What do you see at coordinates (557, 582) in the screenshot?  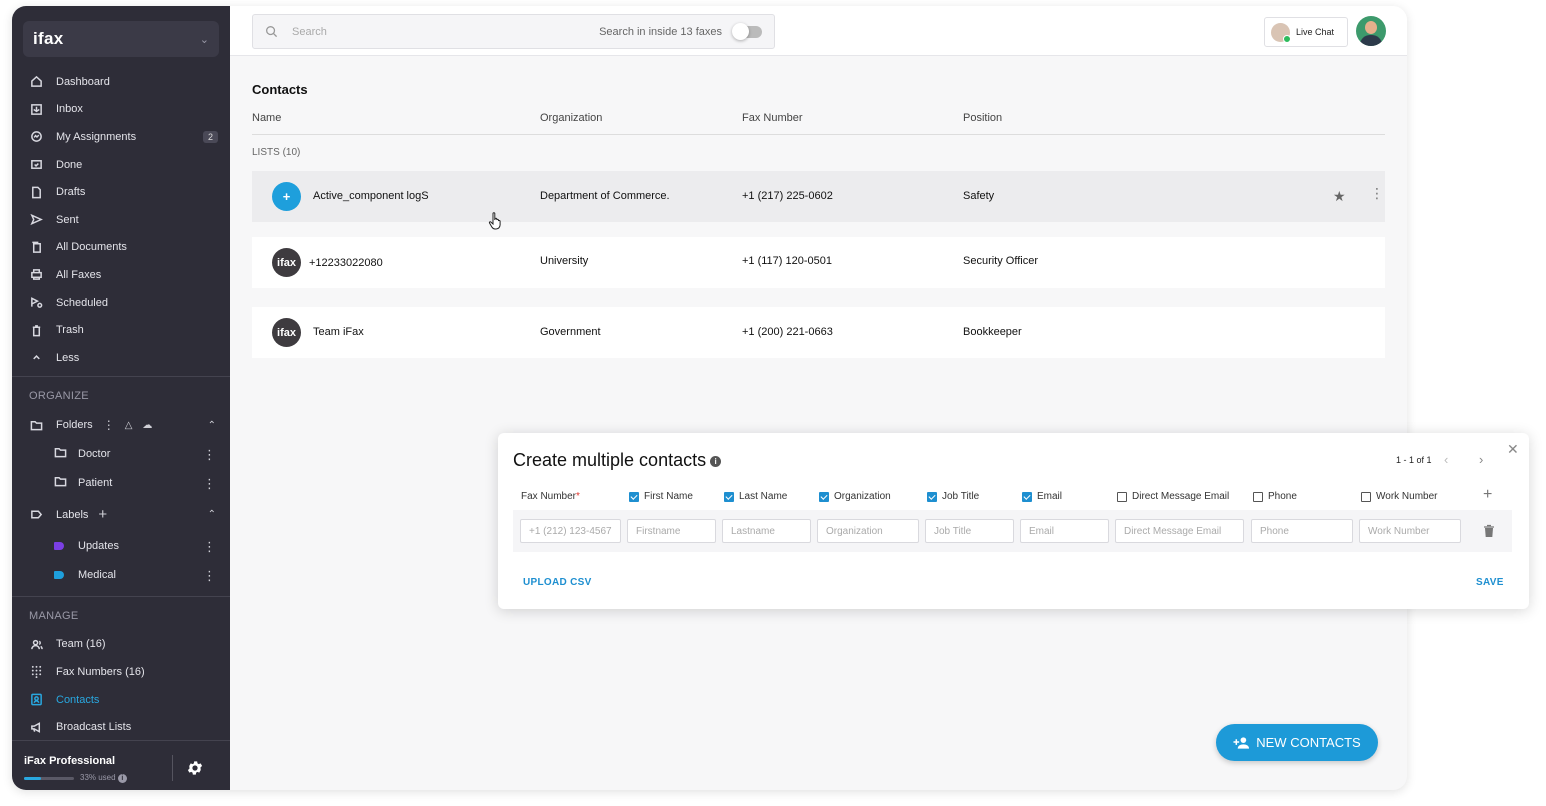 I see `upload-csv-button: UPLOAD CSV` at bounding box center [557, 582].